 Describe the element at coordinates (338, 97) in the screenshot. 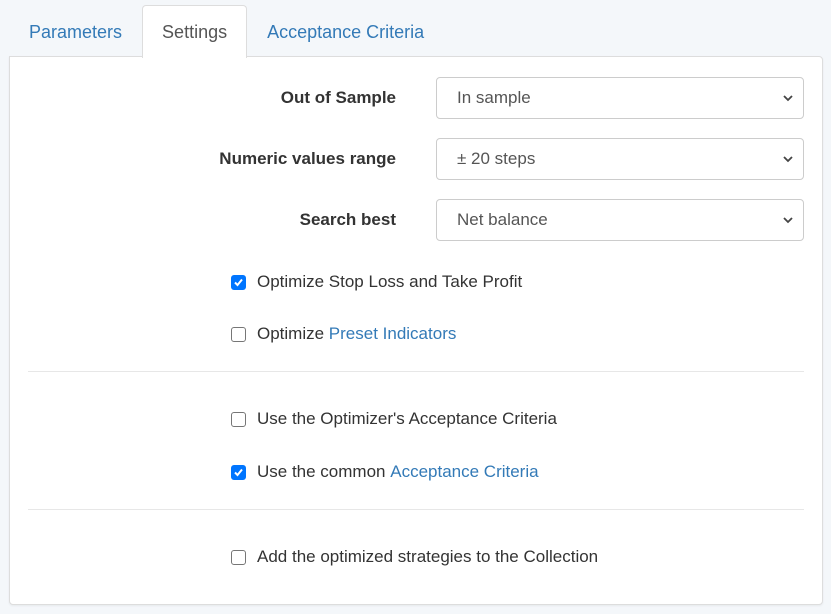

I see `out-of-sample-label: Out of Sample` at that location.